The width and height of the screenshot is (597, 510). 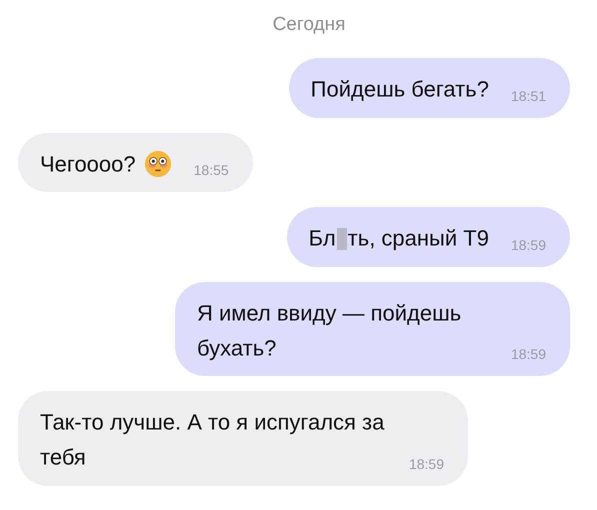 I want to click on message-text: Я имел ввиду — пойдешь бухать?, so click(x=329, y=330).